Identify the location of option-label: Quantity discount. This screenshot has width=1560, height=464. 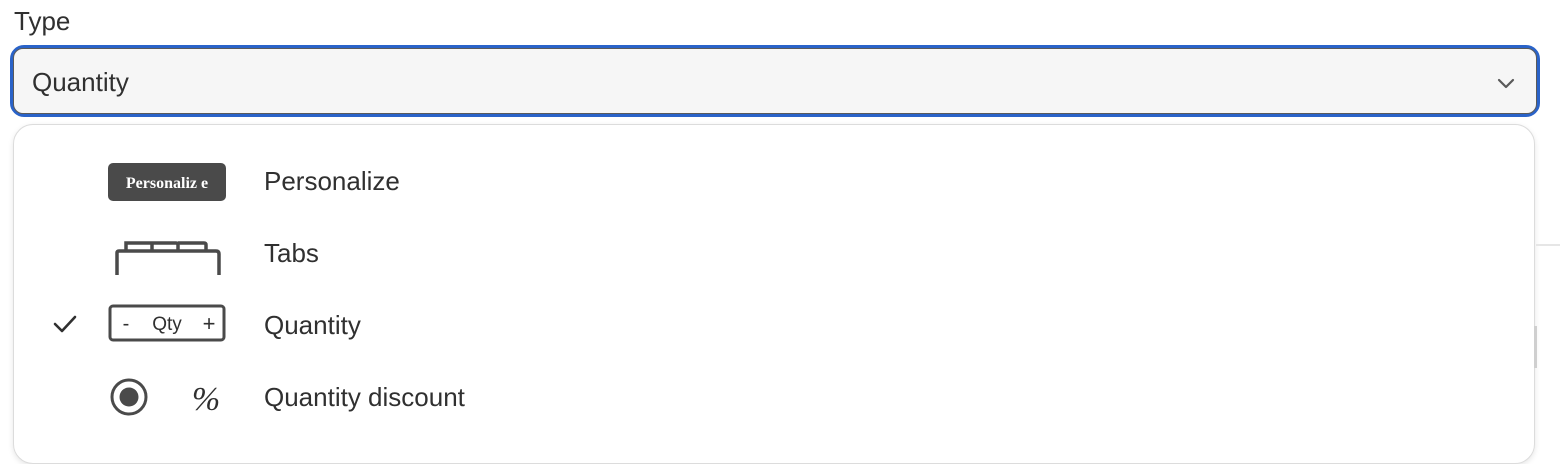
(364, 397).